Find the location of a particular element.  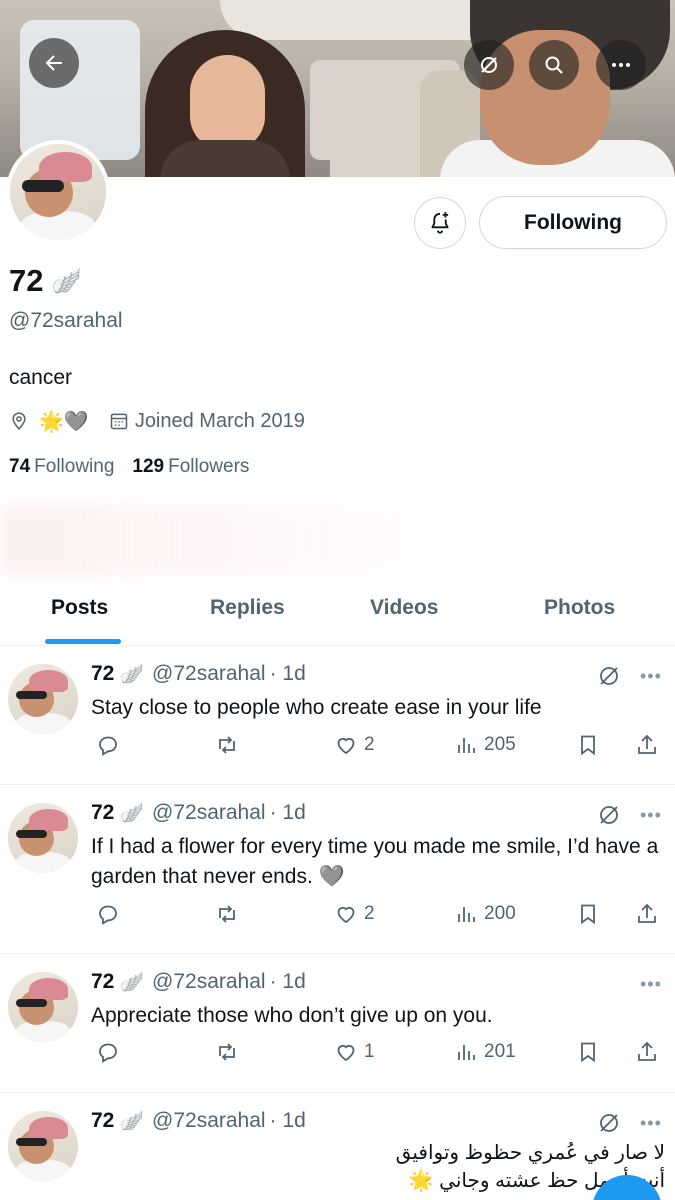

following-button: Following is located at coordinates (573, 222).